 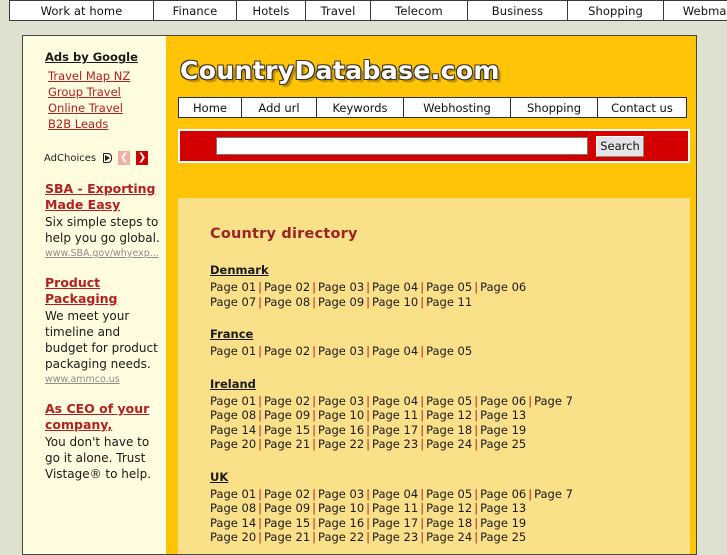 What do you see at coordinates (457, 107) in the screenshot?
I see `nav-item-webhosting: Webhosting` at bounding box center [457, 107].